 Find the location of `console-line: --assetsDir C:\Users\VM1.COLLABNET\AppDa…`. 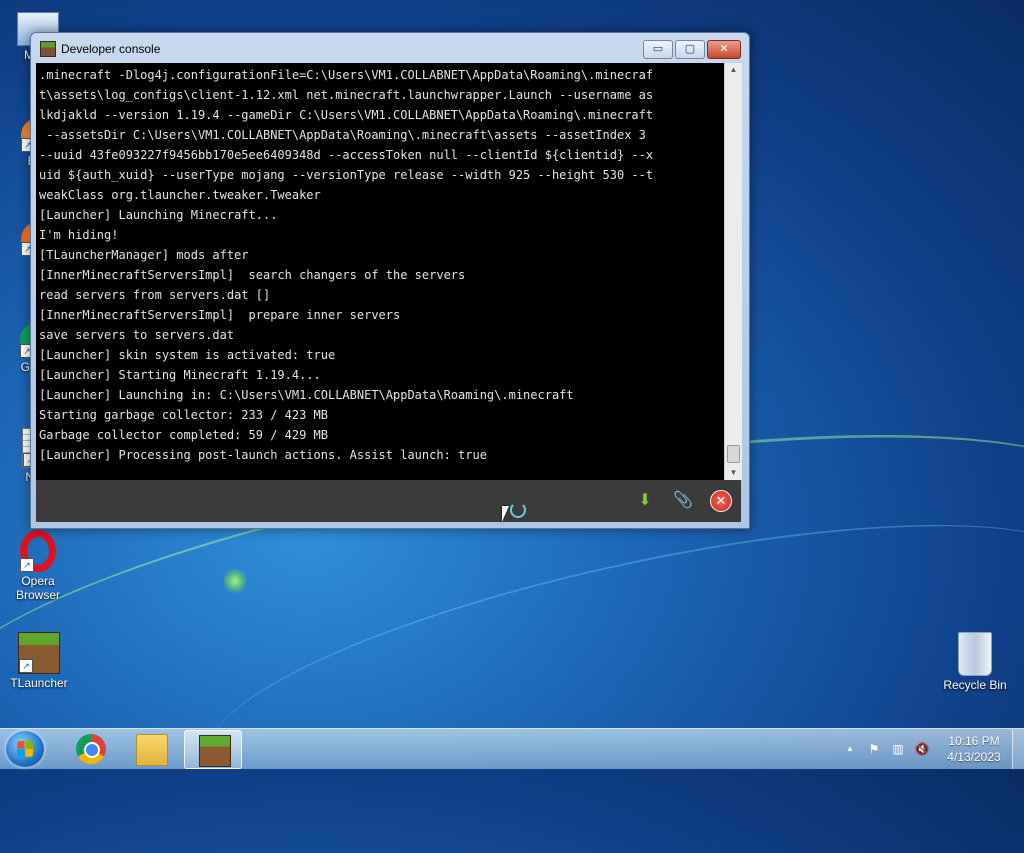

console-line: --assetsDir C:\Users\VM1.COLLABNET\AppDa… is located at coordinates (342, 135).